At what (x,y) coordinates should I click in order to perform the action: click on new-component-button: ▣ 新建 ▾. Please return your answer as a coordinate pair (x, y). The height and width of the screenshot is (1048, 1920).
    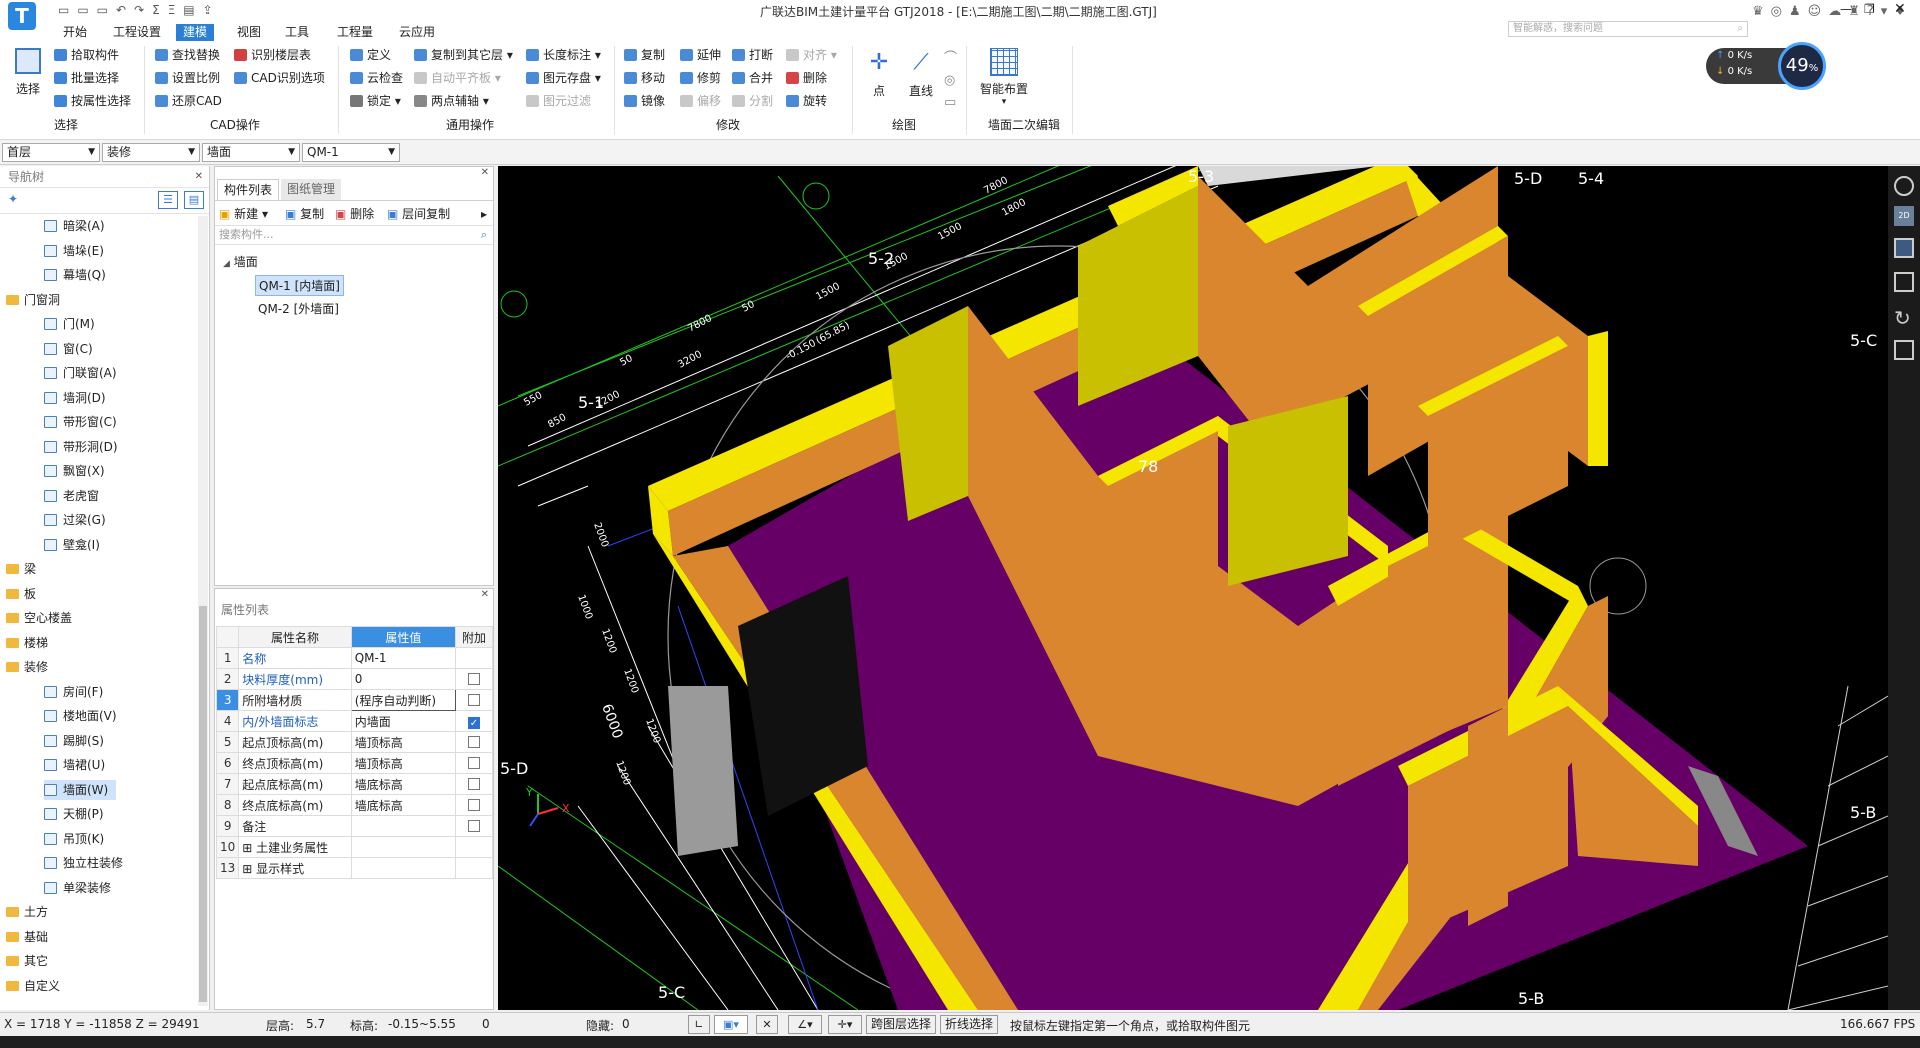
    Looking at the image, I should click on (243, 214).